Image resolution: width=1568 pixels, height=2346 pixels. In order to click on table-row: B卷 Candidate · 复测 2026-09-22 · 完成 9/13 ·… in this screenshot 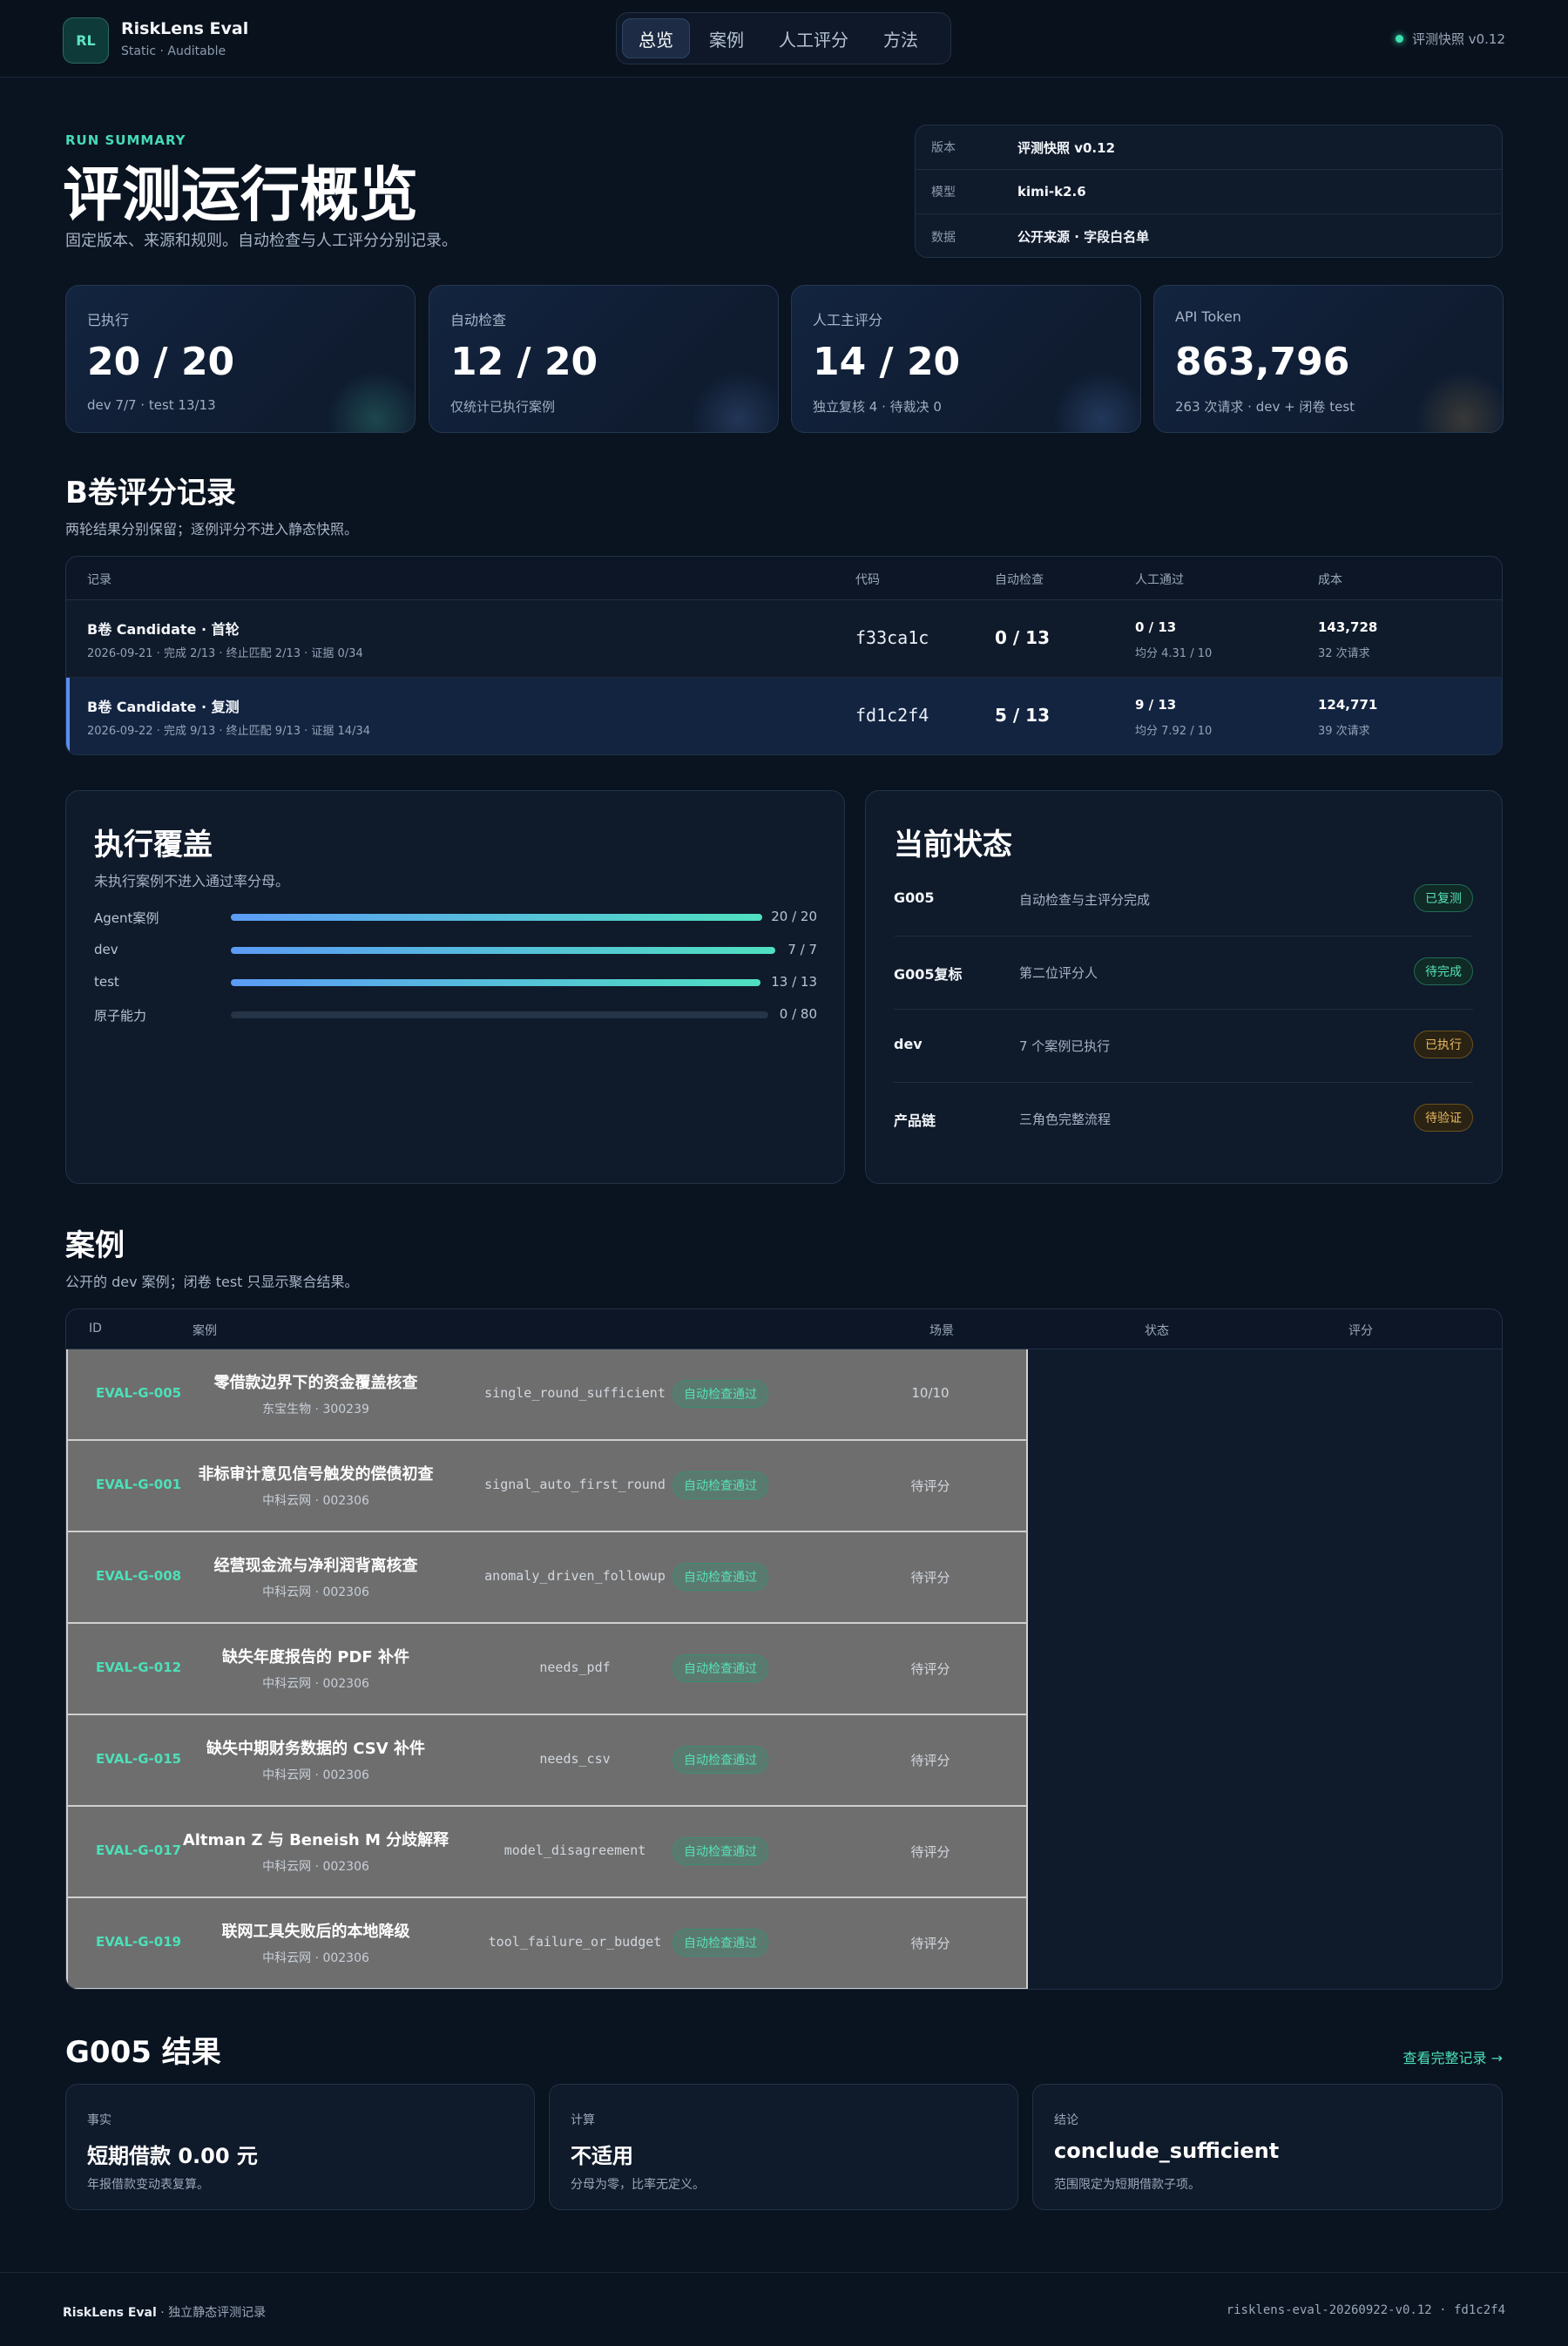, I will do `click(784, 716)`.